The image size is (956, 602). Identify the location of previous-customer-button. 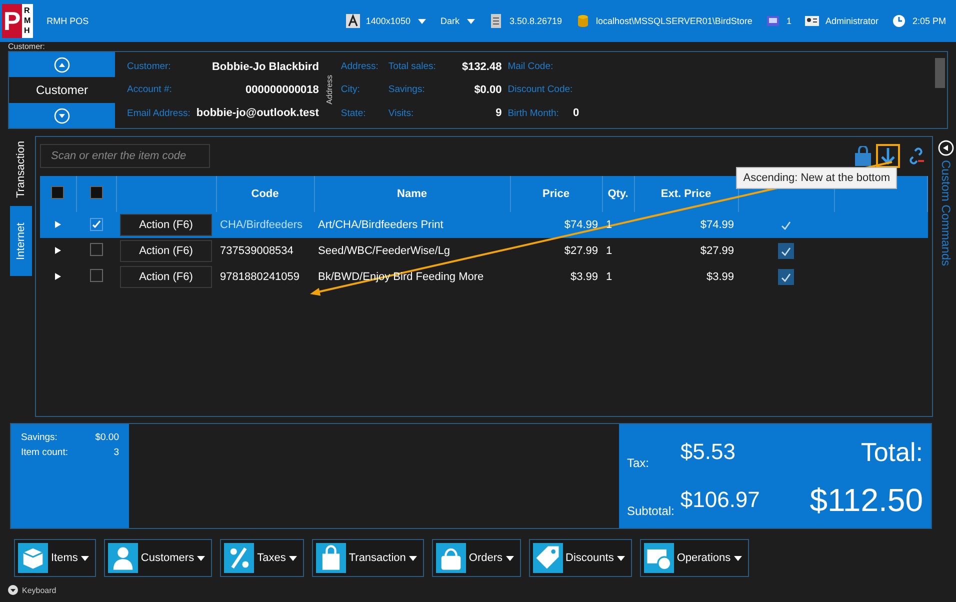
(62, 64).